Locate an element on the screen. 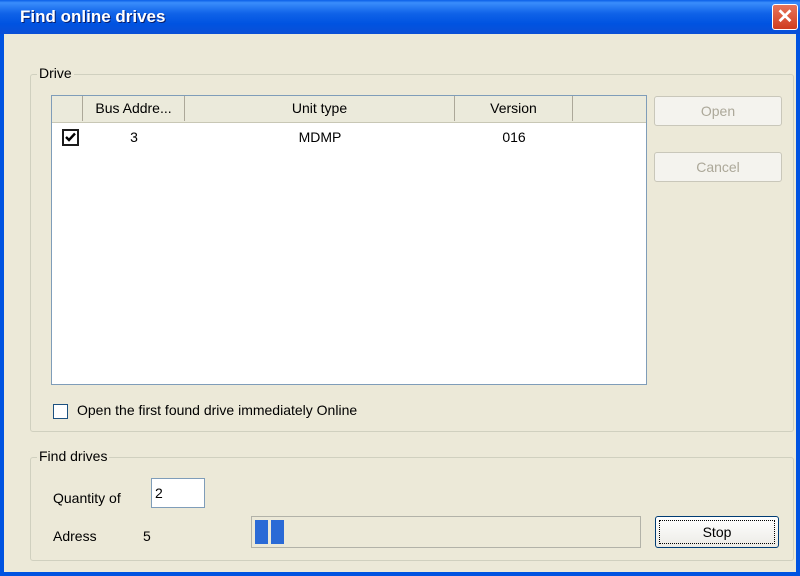 The height and width of the screenshot is (576, 800). quantity-label: Quantity of is located at coordinates (87, 498).